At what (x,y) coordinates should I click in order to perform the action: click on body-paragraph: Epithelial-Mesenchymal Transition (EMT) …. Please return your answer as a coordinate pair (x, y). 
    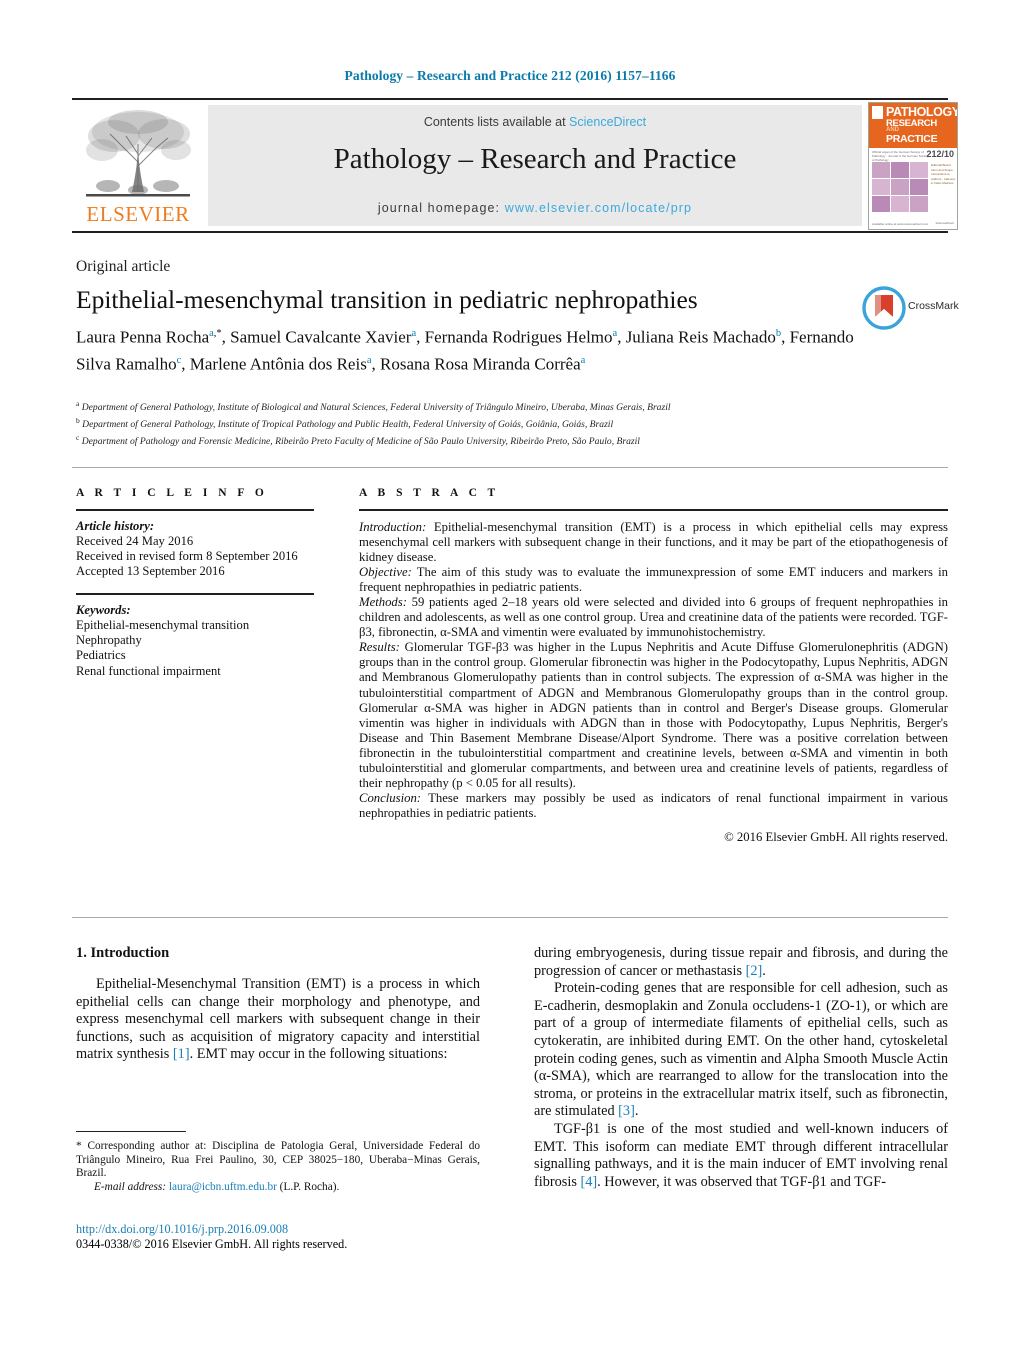
    Looking at the image, I should click on (278, 1019).